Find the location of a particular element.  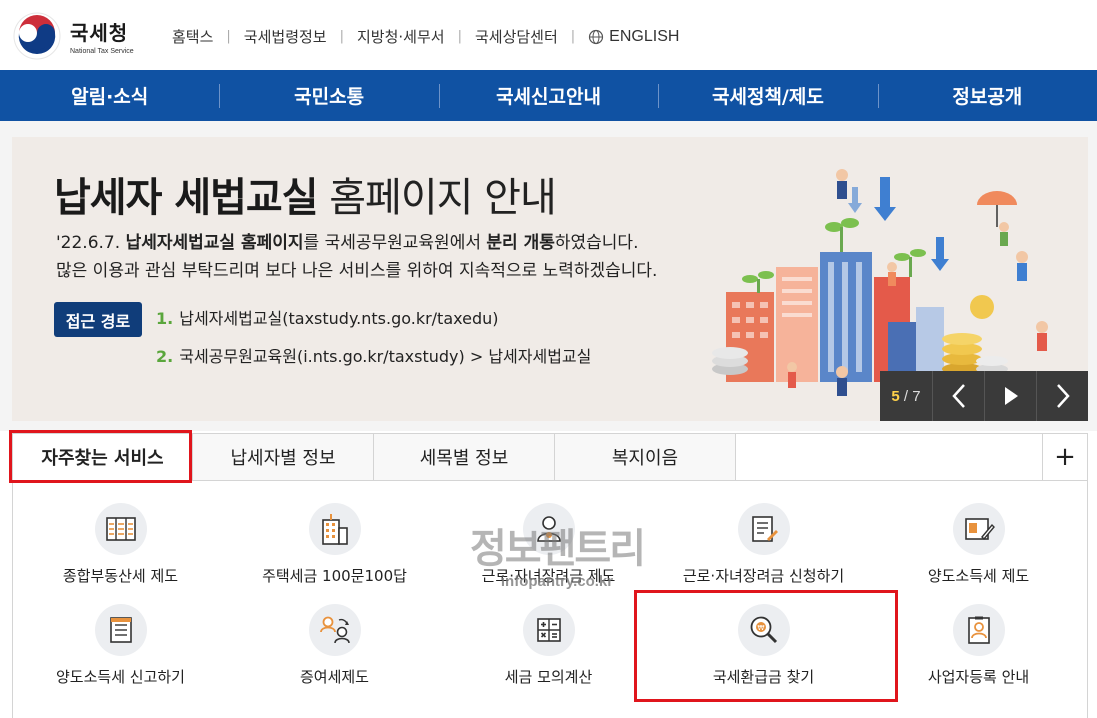

refund-search-icon: ₩ is located at coordinates (763, 630).